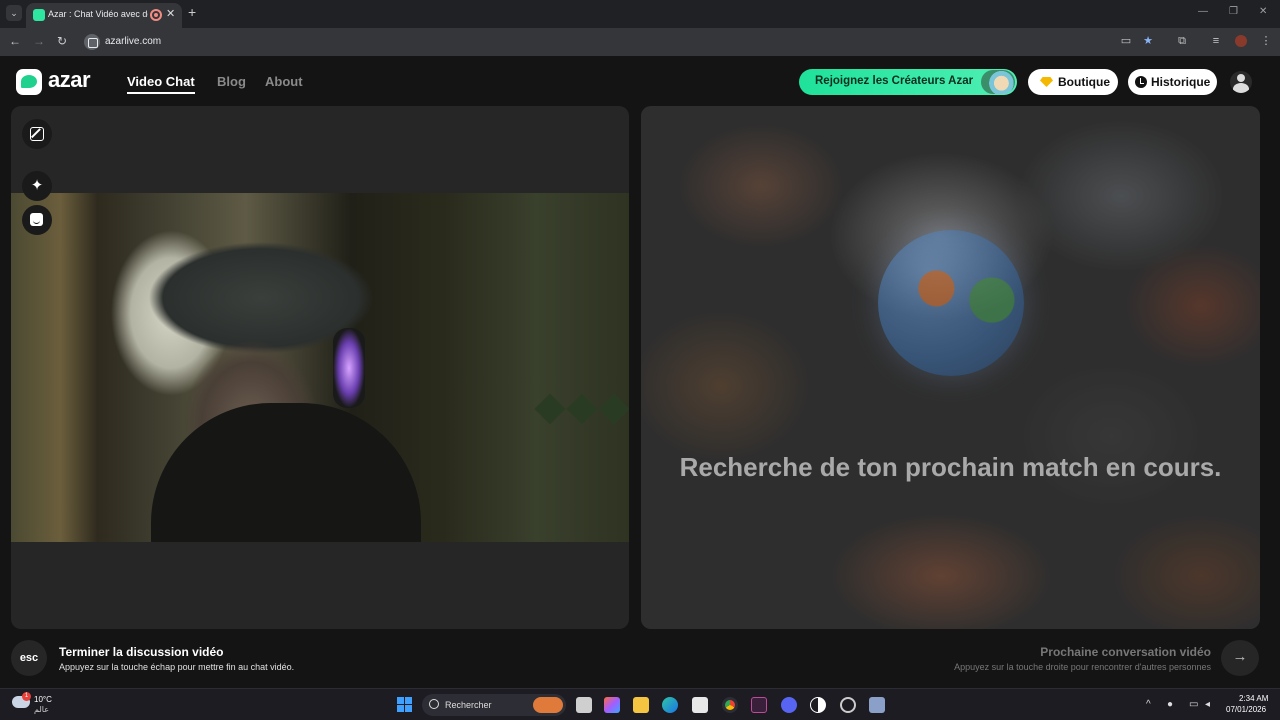 The image size is (1280, 720). Describe the element at coordinates (1126, 41) in the screenshot. I see `cast-icon: ▭` at that location.